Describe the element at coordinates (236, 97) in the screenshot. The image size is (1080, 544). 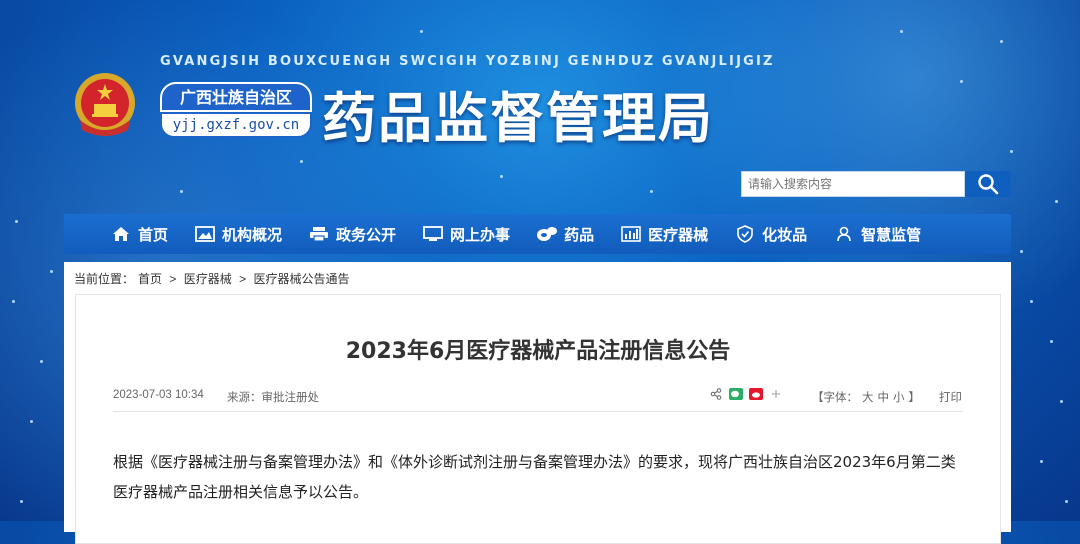
I see `region-badge: 广西壮族自治区` at that location.